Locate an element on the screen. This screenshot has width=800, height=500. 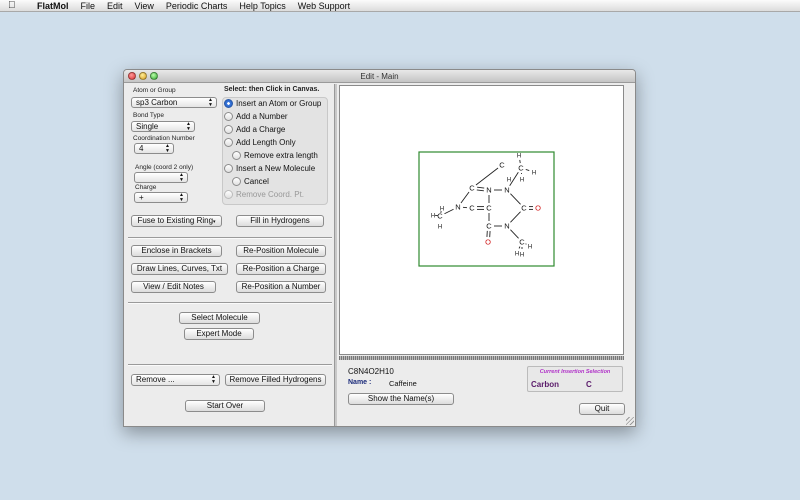
radio-option: Insert a New Molecule is located at coordinates (269, 168).